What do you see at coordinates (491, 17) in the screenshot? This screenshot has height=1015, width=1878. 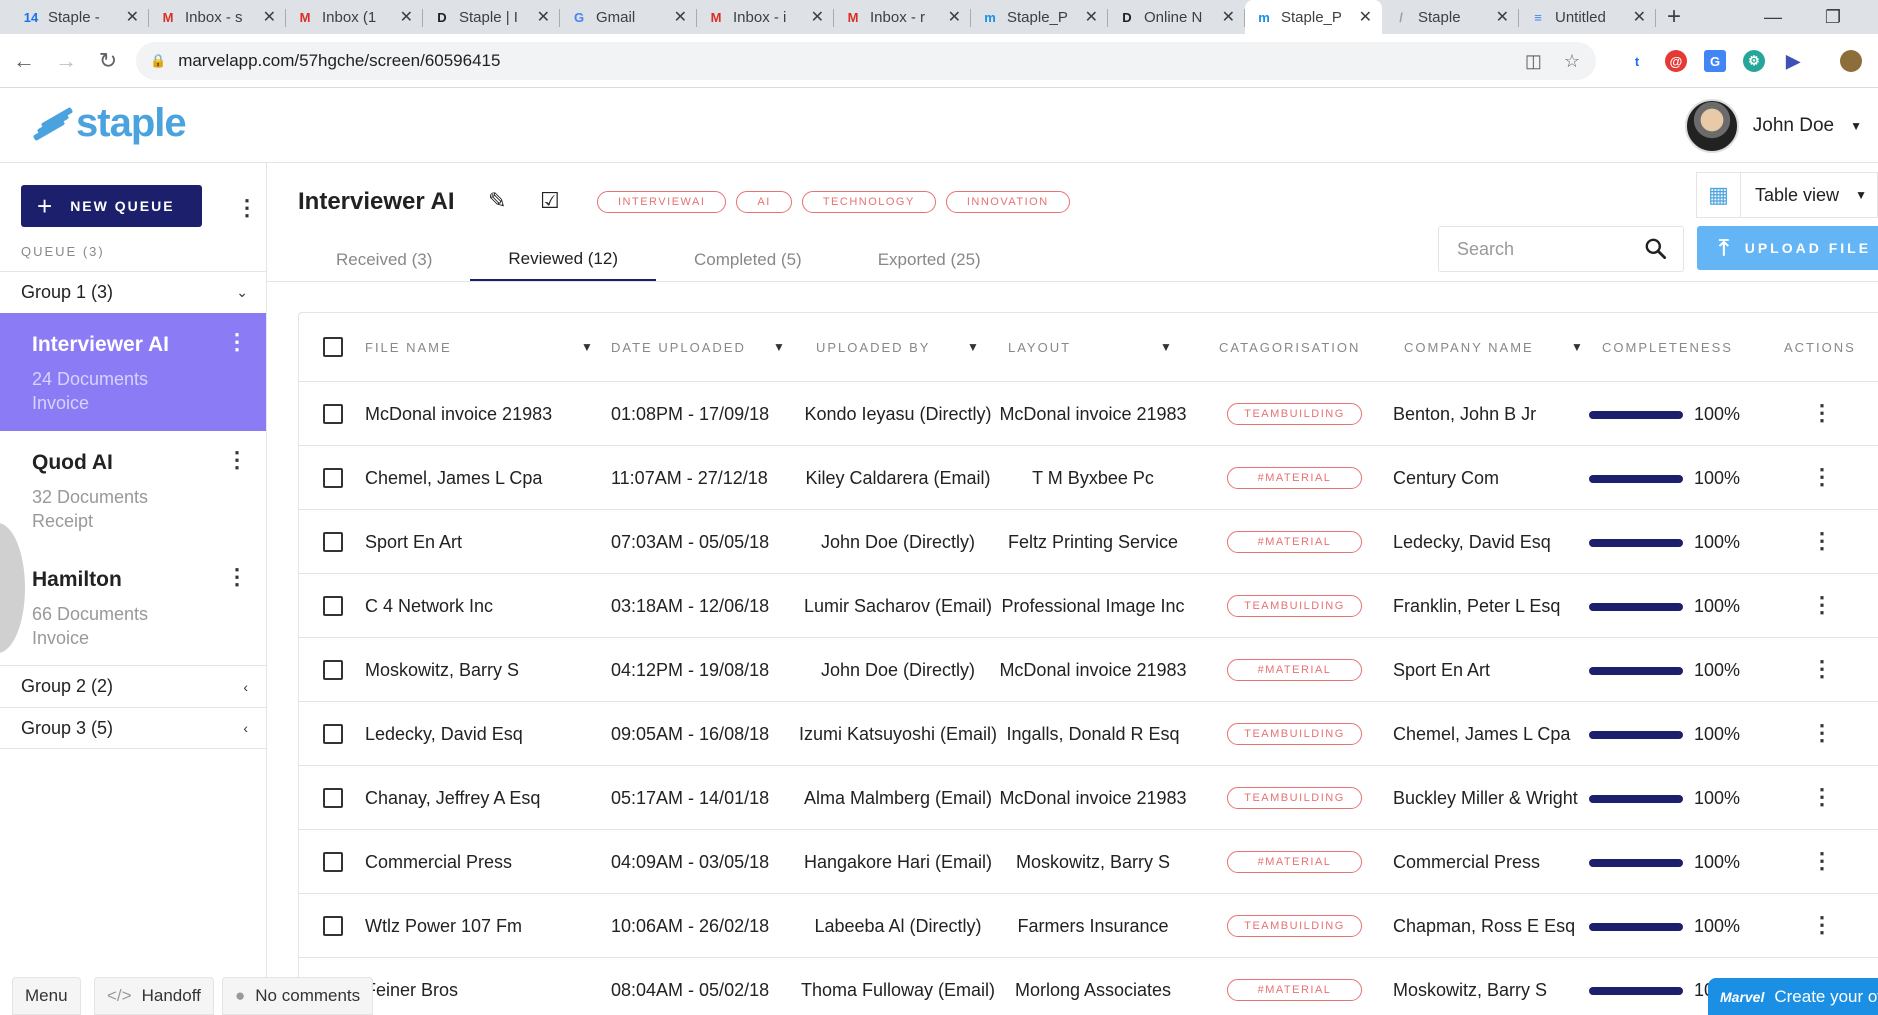 I see `browser-tab: D Staple | I ✕` at bounding box center [491, 17].